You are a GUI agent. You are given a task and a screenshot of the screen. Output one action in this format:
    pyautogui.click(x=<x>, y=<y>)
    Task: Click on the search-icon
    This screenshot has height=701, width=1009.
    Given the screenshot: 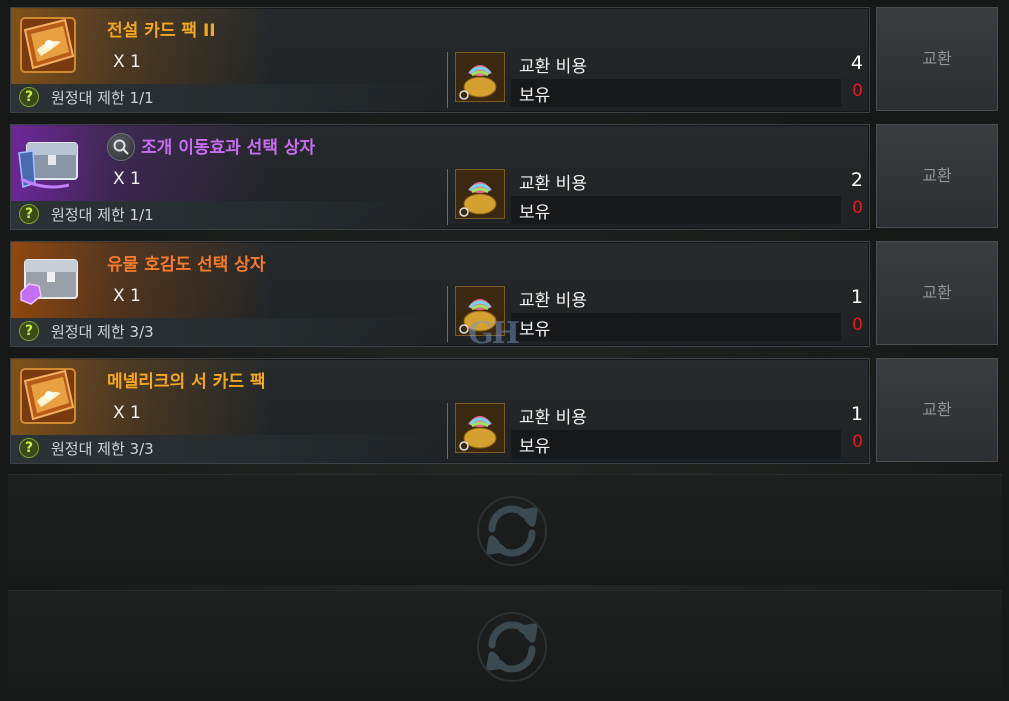 What is the action you would take?
    pyautogui.click(x=121, y=147)
    